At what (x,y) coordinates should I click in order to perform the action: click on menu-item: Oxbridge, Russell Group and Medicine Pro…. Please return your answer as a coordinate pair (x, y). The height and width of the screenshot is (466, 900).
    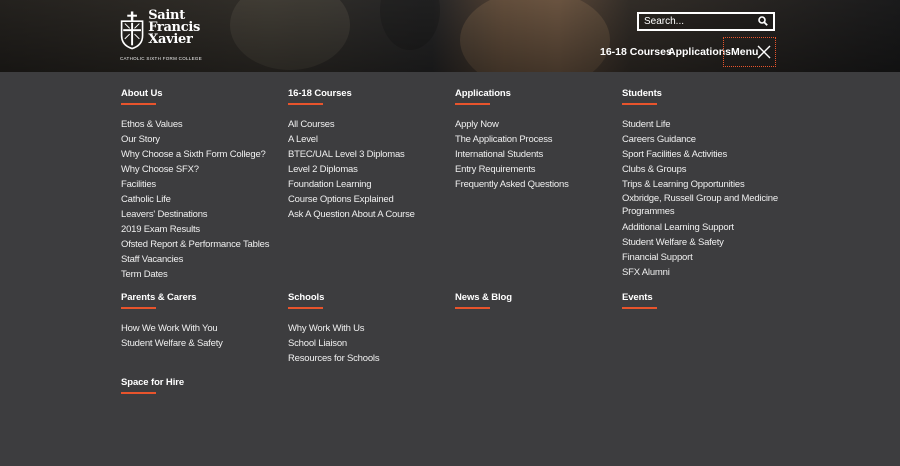
    Looking at the image, I should click on (704, 205).